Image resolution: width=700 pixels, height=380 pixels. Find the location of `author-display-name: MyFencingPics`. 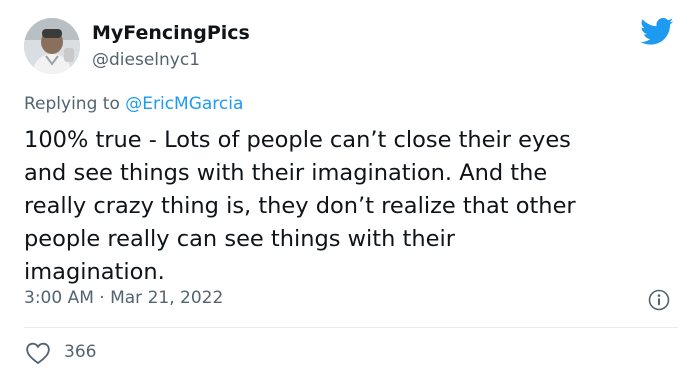

author-display-name: MyFencingPics is located at coordinates (171, 33).